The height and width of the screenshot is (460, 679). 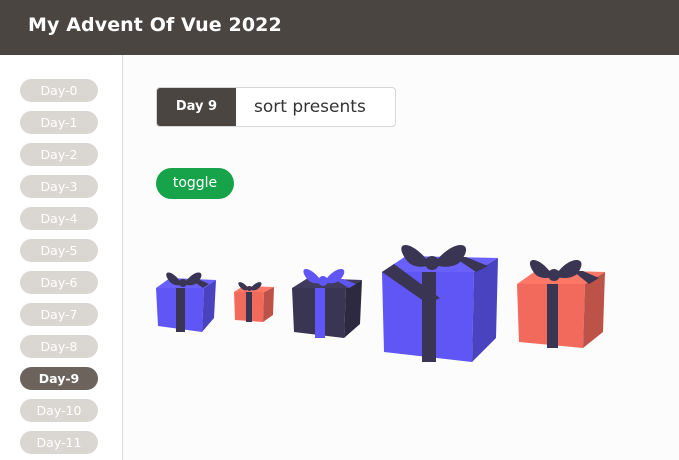 What do you see at coordinates (196, 107) in the screenshot?
I see `day-badge: Day 9` at bounding box center [196, 107].